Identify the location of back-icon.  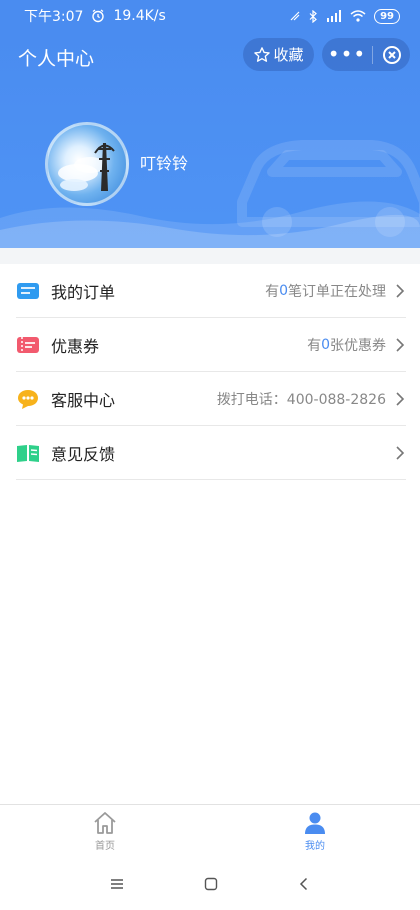
(304, 884).